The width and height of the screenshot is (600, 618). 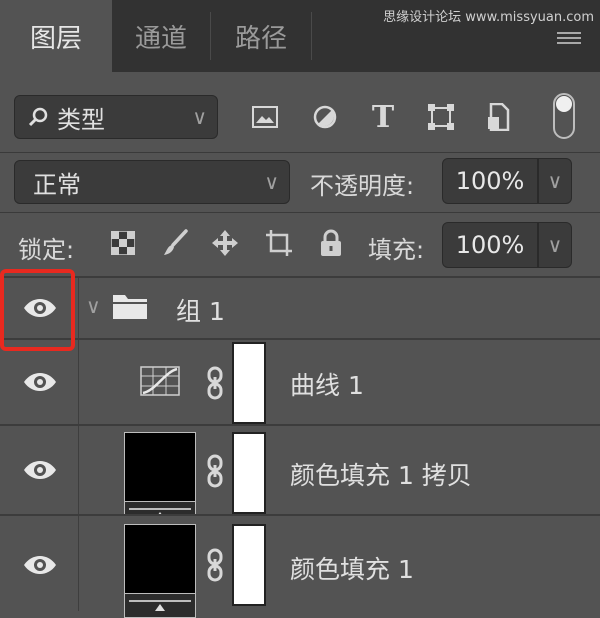 I want to click on tab-paths: 路径, so click(x=261, y=36).